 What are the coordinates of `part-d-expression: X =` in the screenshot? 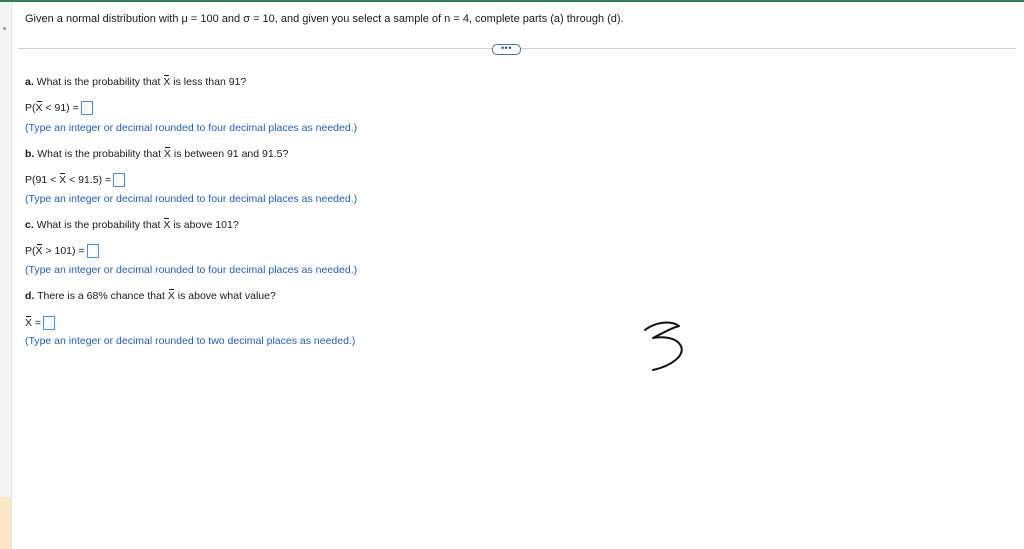 It's located at (40, 322).